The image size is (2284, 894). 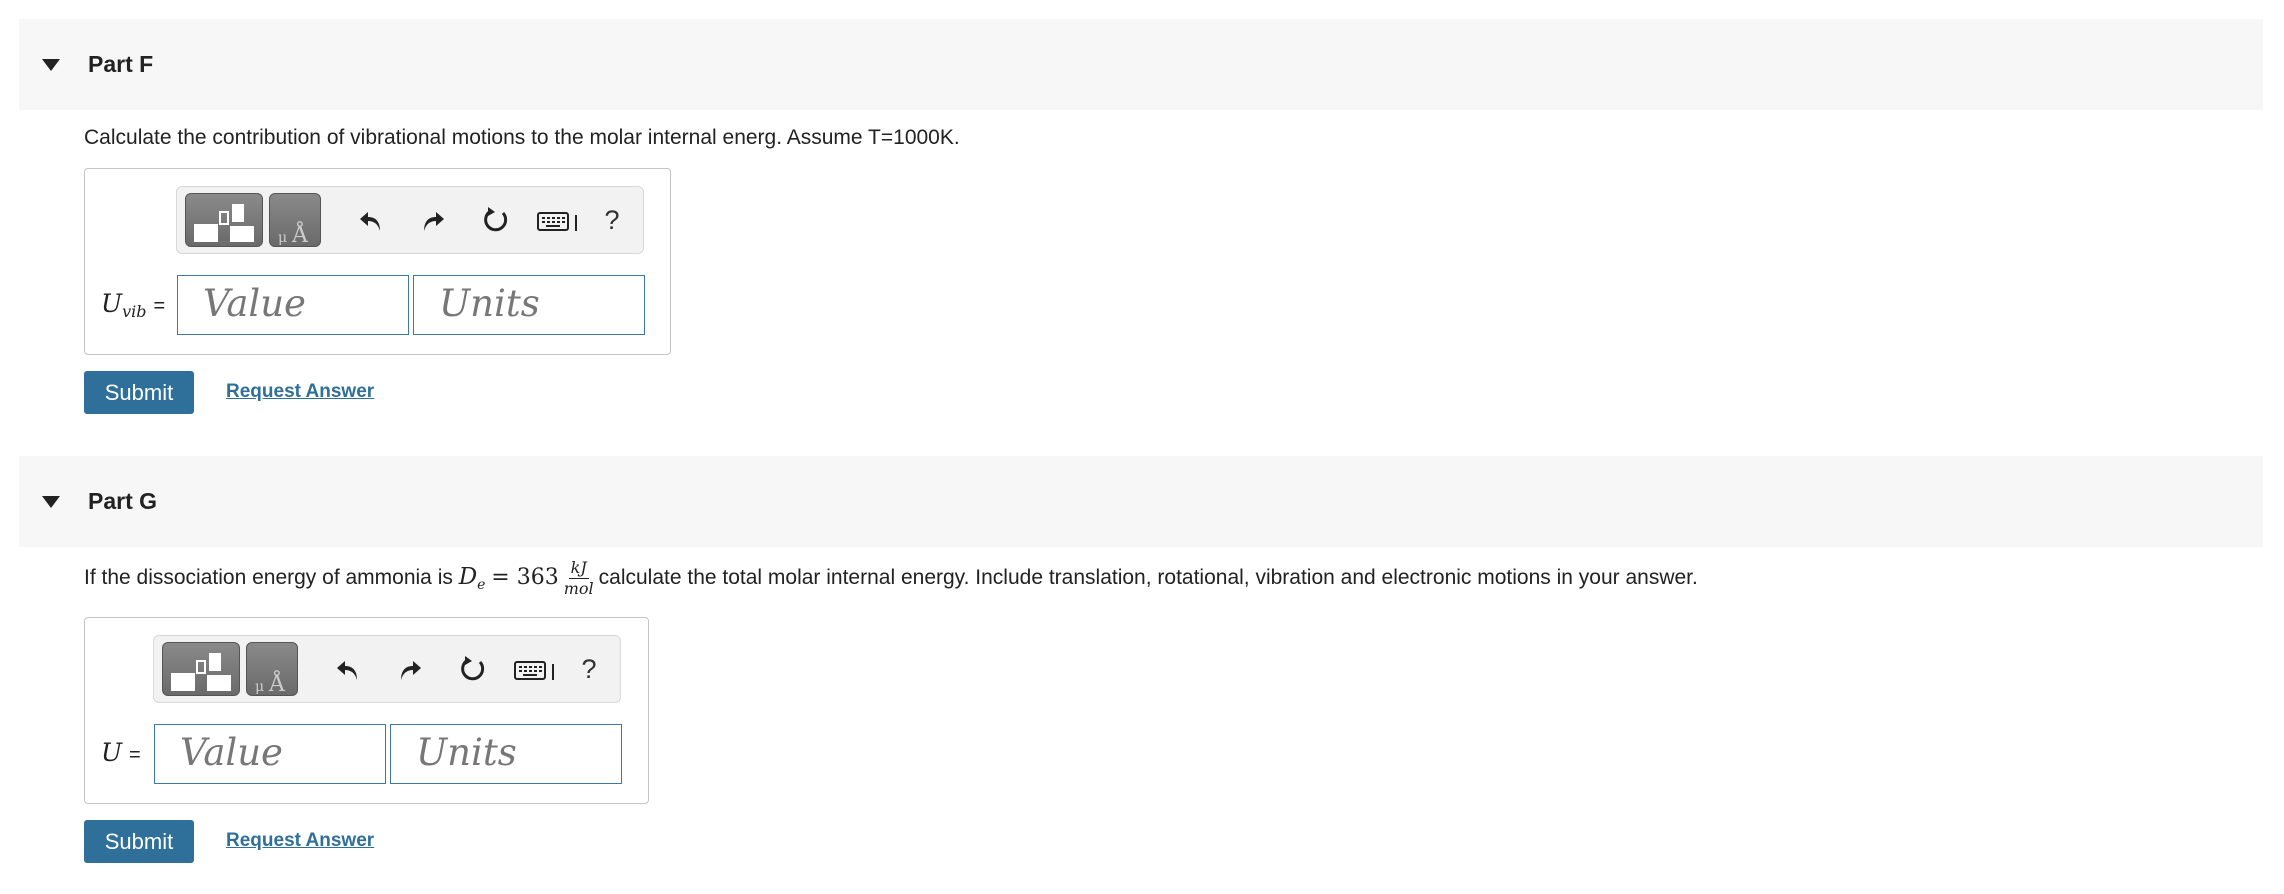 What do you see at coordinates (377, 261) in the screenshot?
I see `part-f-answer-box: μ Å ? Uvib = Value Units` at bounding box center [377, 261].